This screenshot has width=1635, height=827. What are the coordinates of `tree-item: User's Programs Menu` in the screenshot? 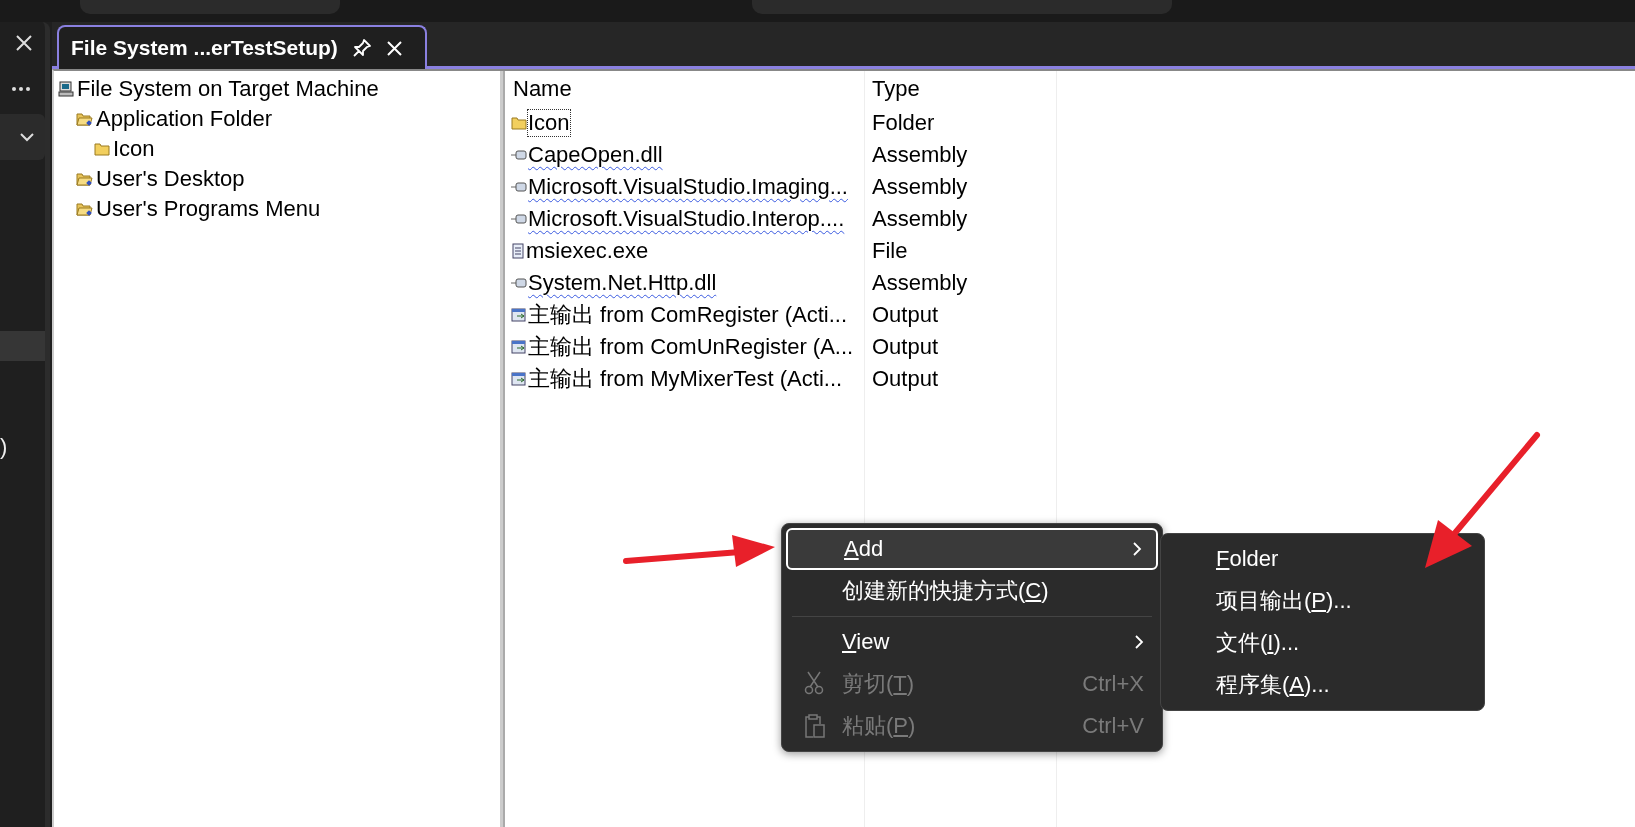 It's located at (208, 209).